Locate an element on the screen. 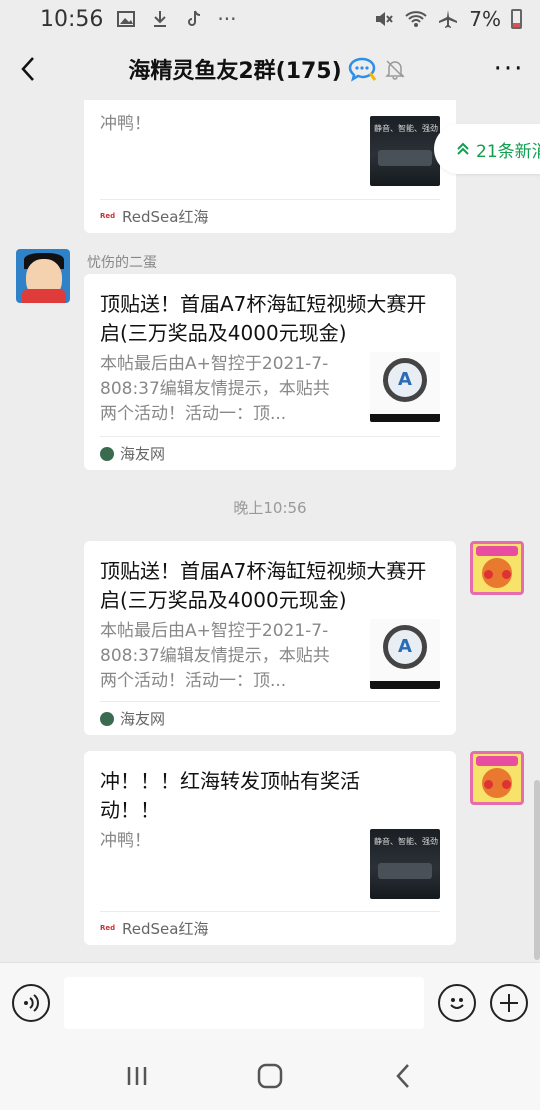 Image resolution: width=540 pixels, height=1110 pixels. more-options-button: ··· is located at coordinates (509, 69).